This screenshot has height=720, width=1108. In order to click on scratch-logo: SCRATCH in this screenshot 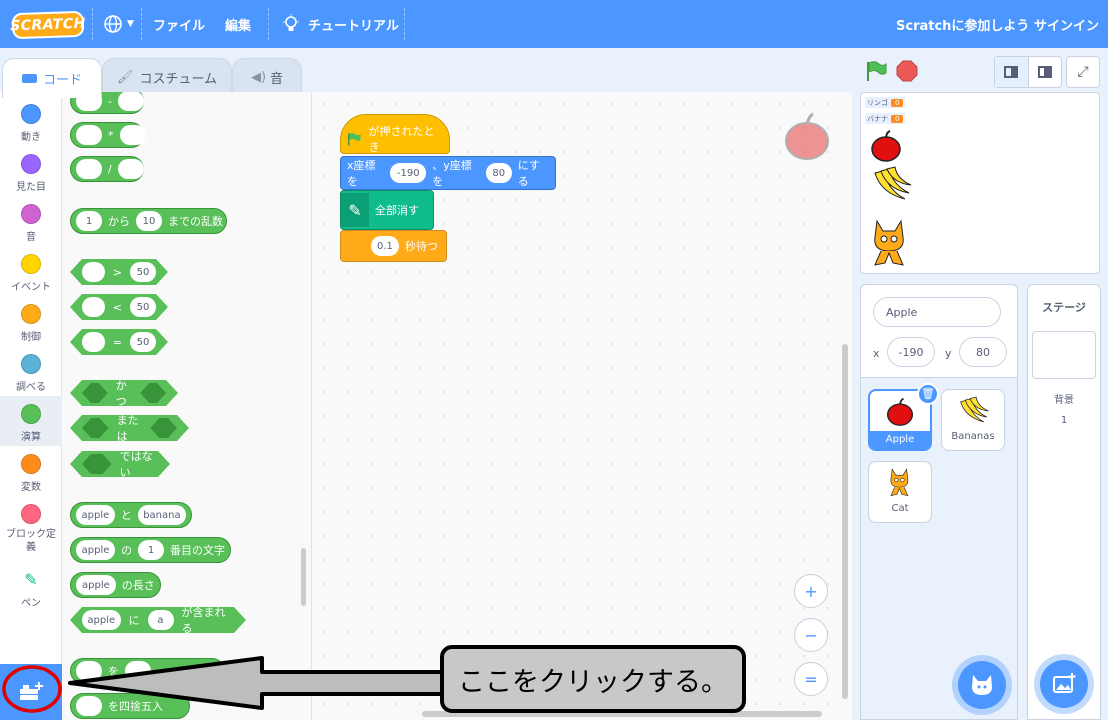, I will do `click(48, 25)`.